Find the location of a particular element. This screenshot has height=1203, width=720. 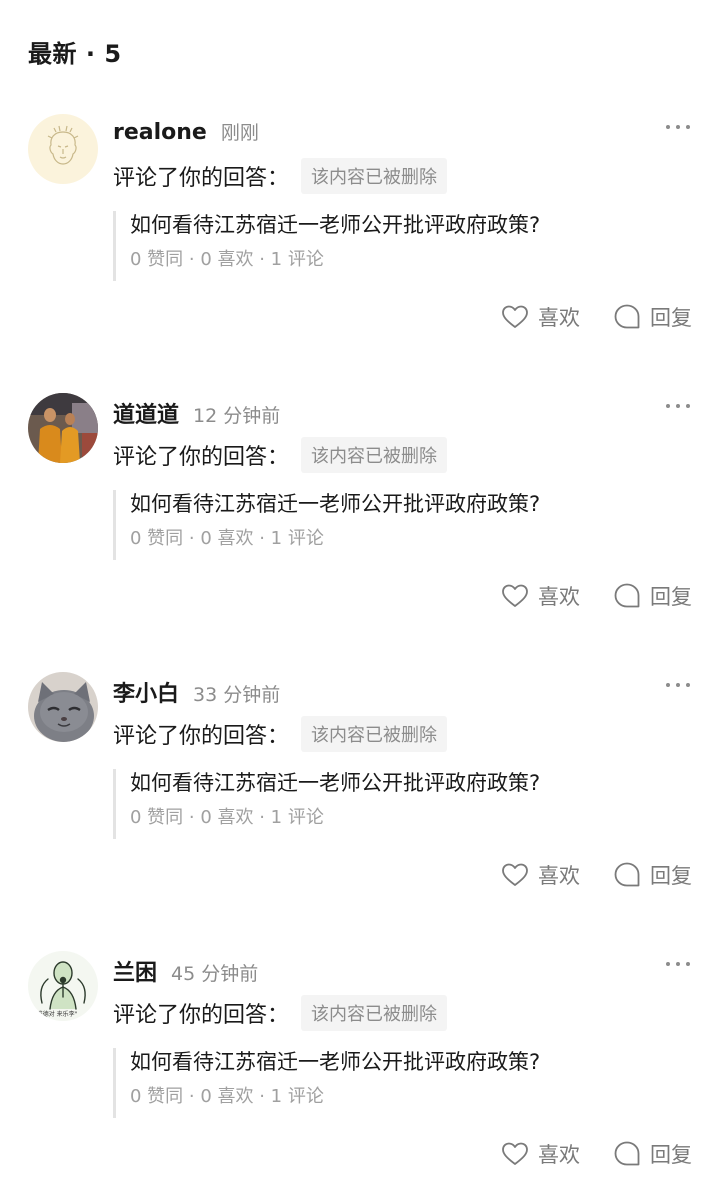

timestamp: 刚刚 is located at coordinates (239, 133).